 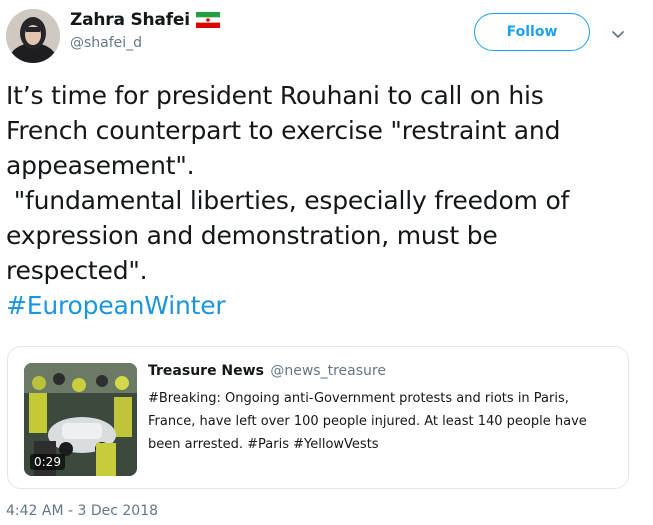 I want to click on tweet-header: Zahra Shafei @shafei_d Follow, so click(x=326, y=35).